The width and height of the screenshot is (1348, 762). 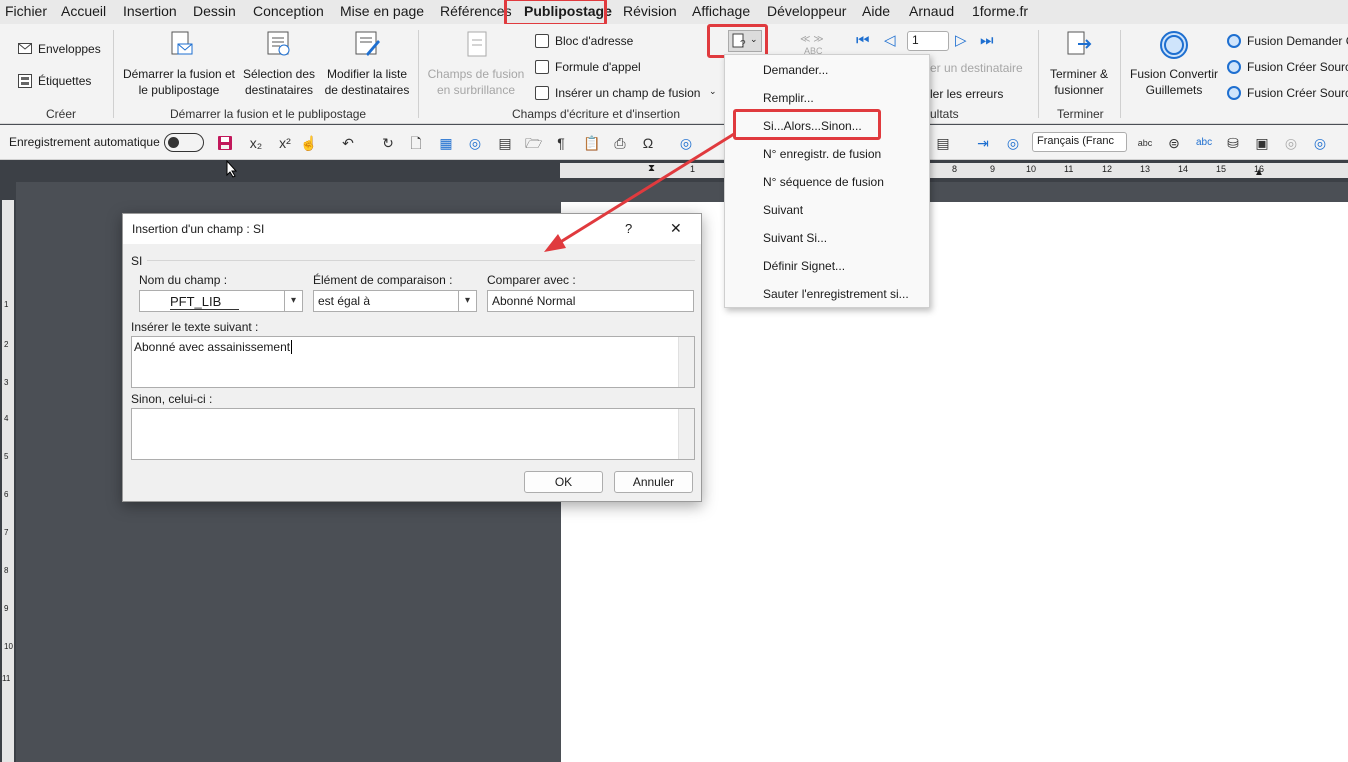 What do you see at coordinates (1174, 65) in the screenshot?
I see `fusion-convertir-button: Fusion Convertir Guillemets` at bounding box center [1174, 65].